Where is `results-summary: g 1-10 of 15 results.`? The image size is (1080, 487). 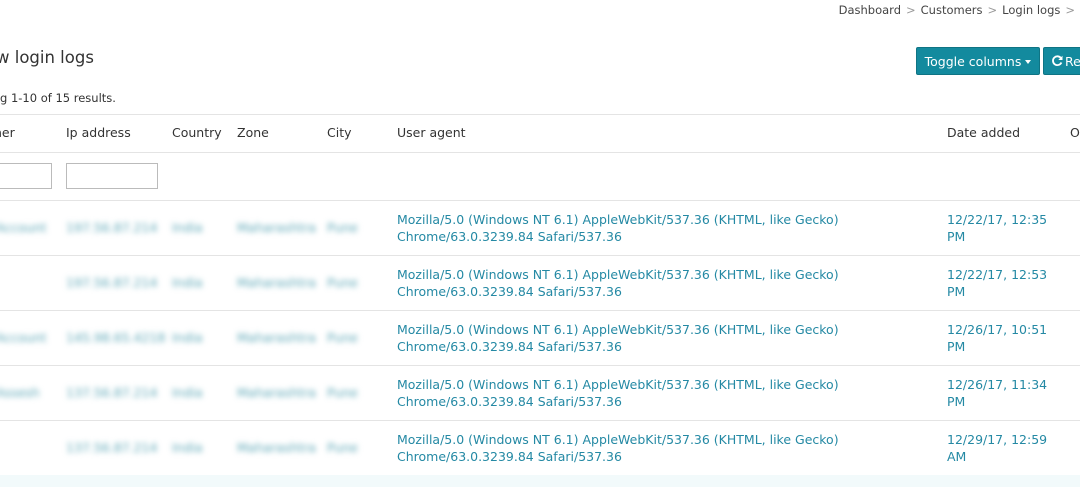
results-summary: g 1-10 of 15 results. is located at coordinates (58, 98).